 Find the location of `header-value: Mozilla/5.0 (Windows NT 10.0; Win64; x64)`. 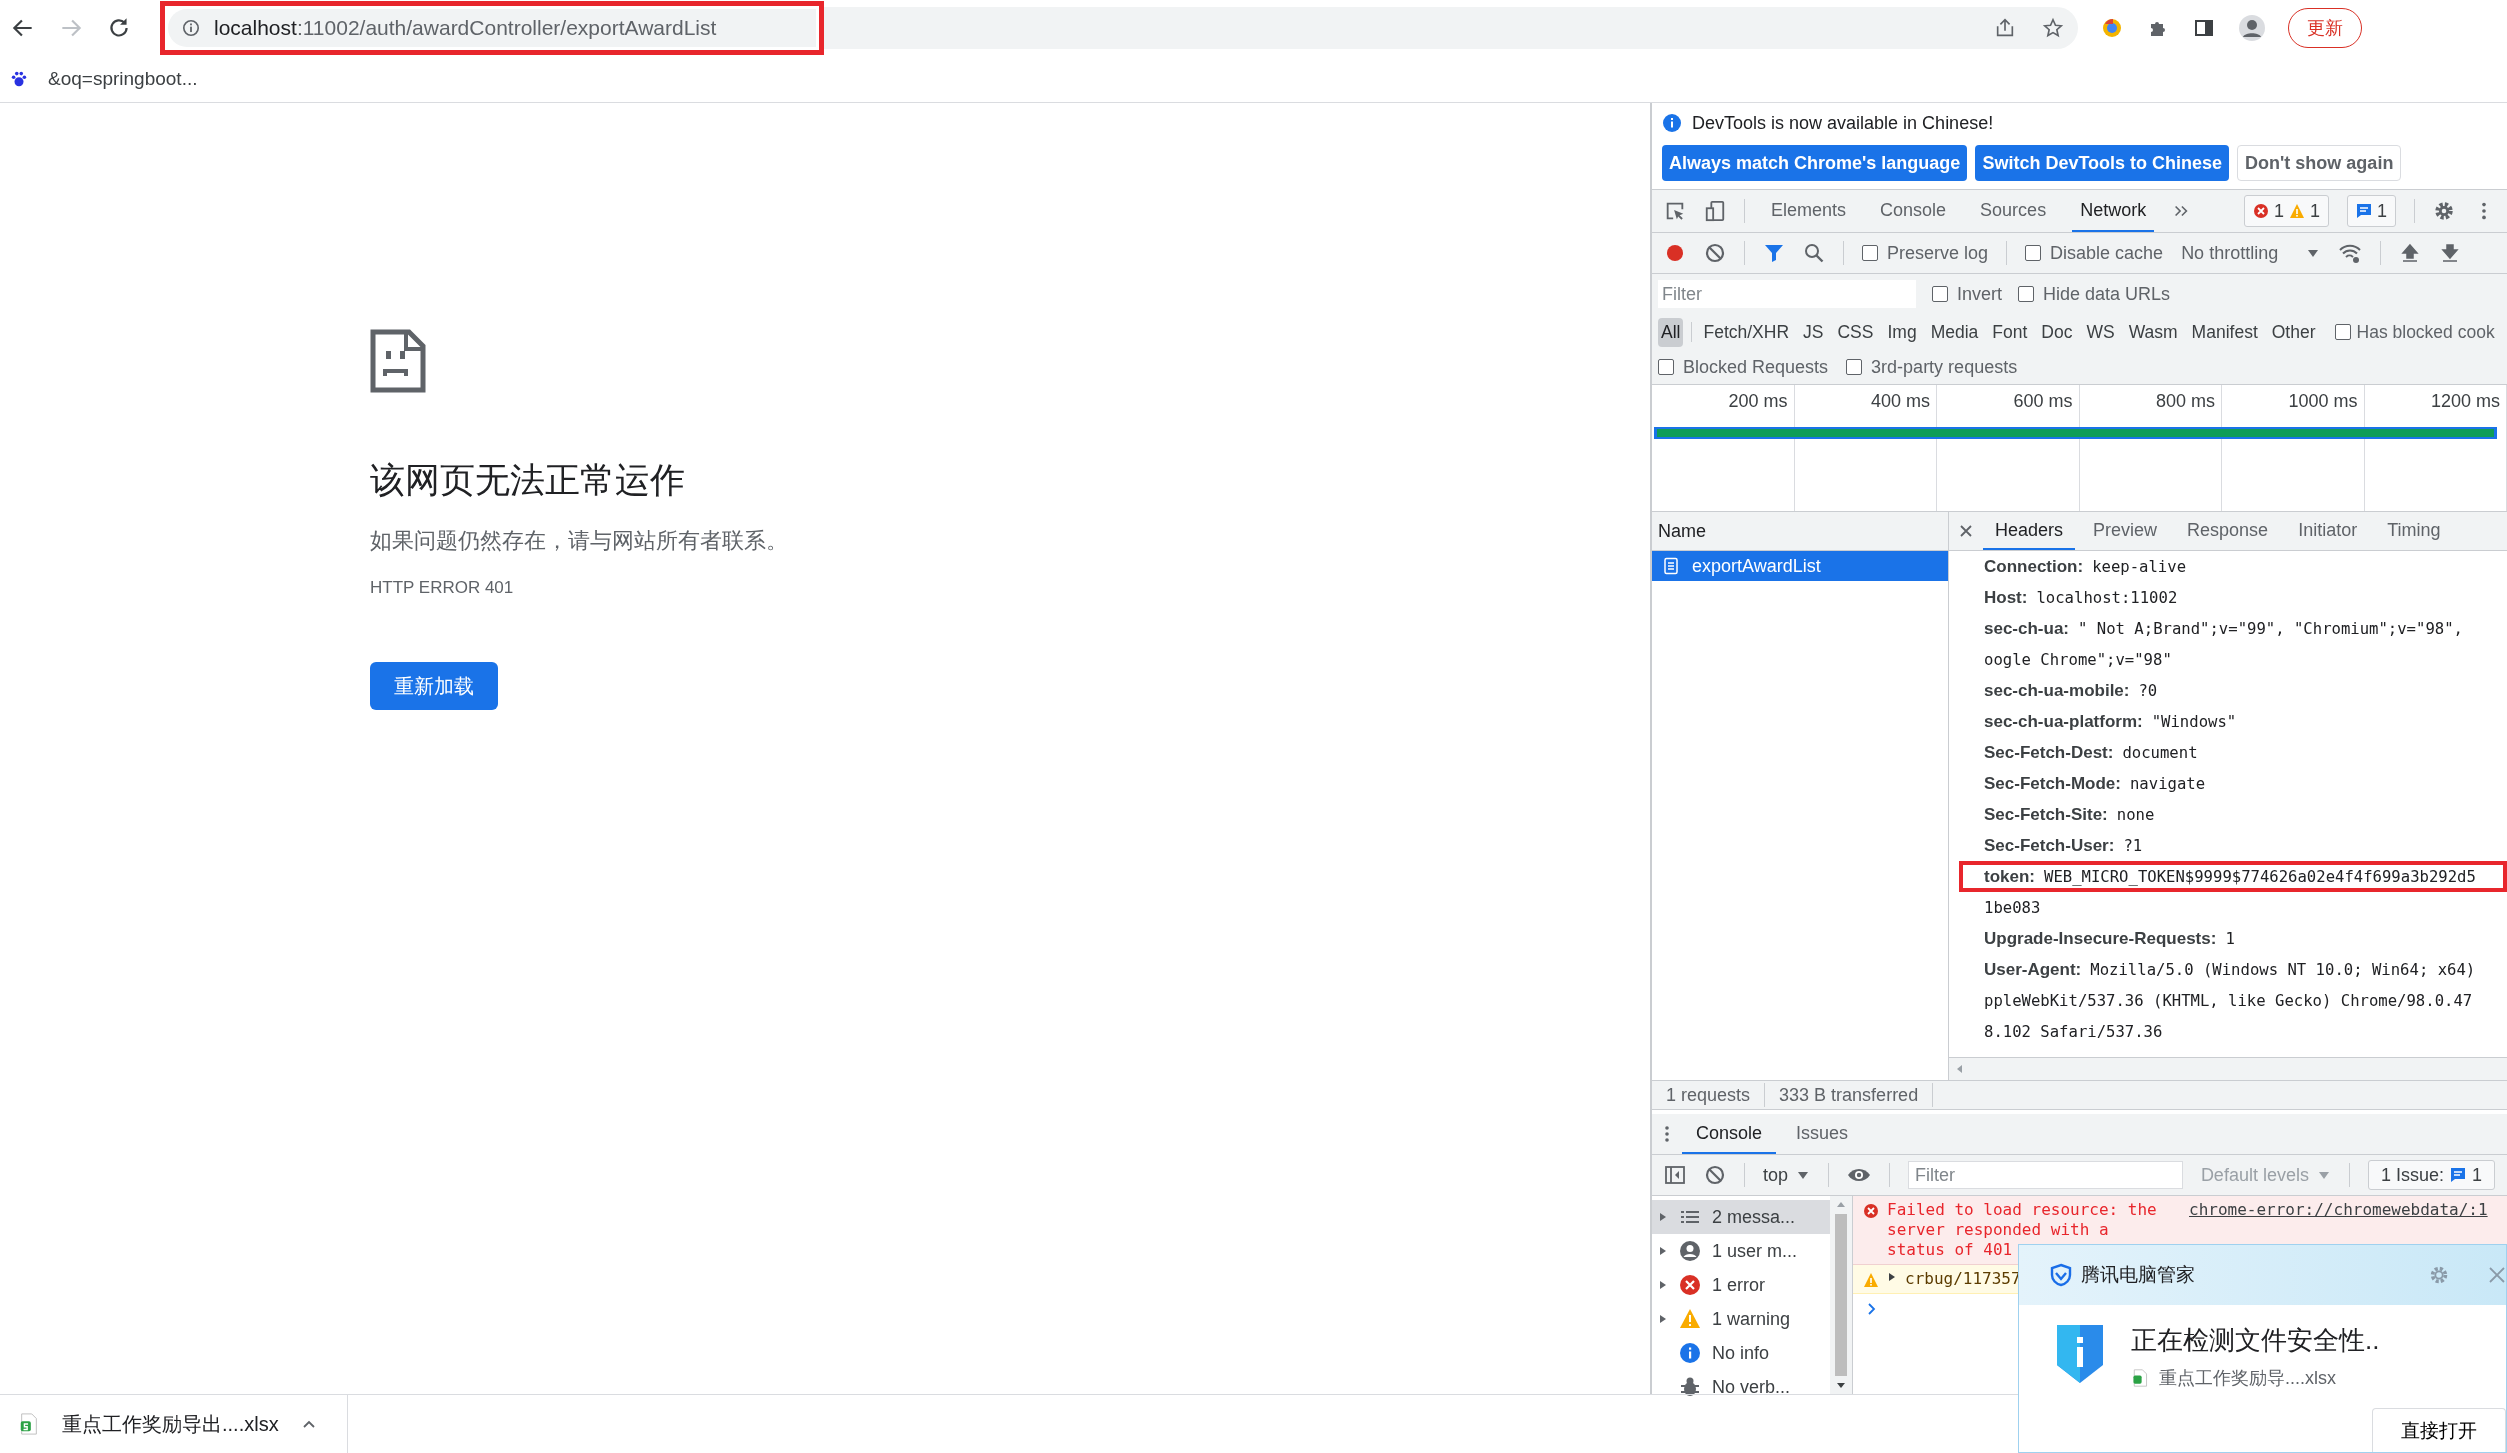

header-value: Mozilla/5.0 (Windows NT 10.0; Win64; x64) is located at coordinates (2283, 969).